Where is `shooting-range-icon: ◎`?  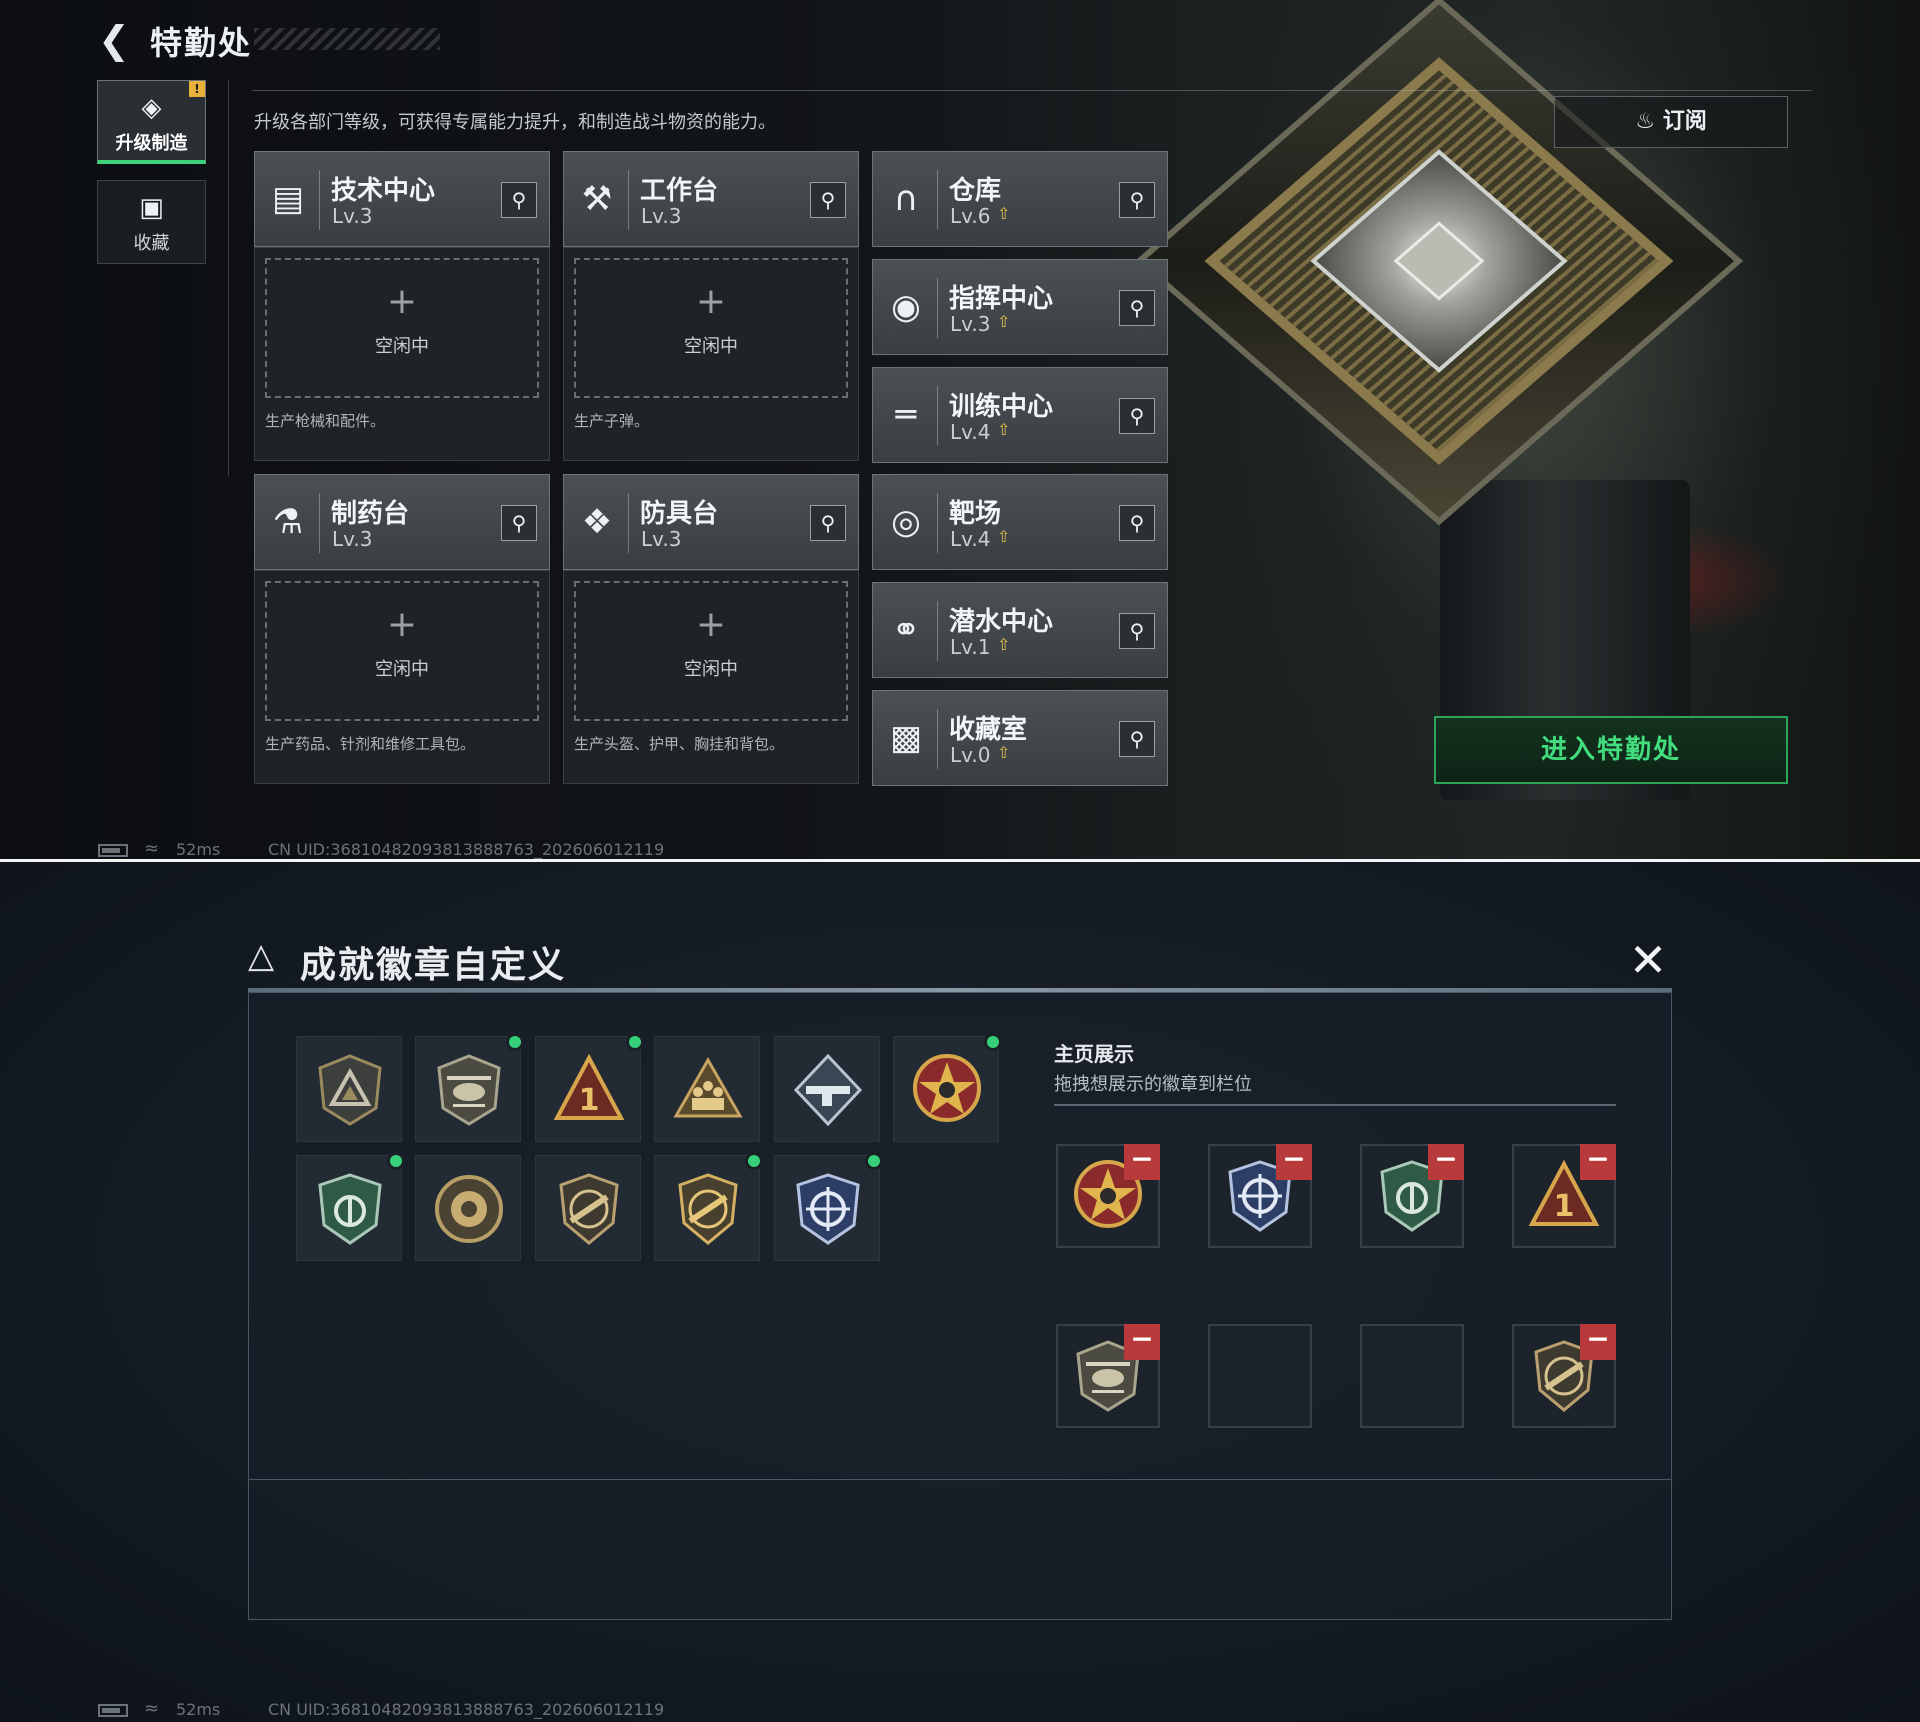
shooting-range-icon: ◎ is located at coordinates (906, 522).